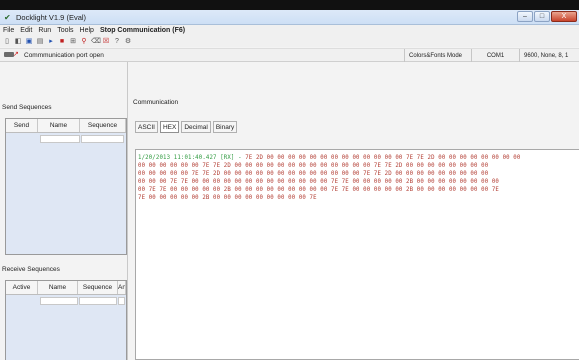  I want to click on port-settings: 9600, None, 8, 1, so click(549, 56).